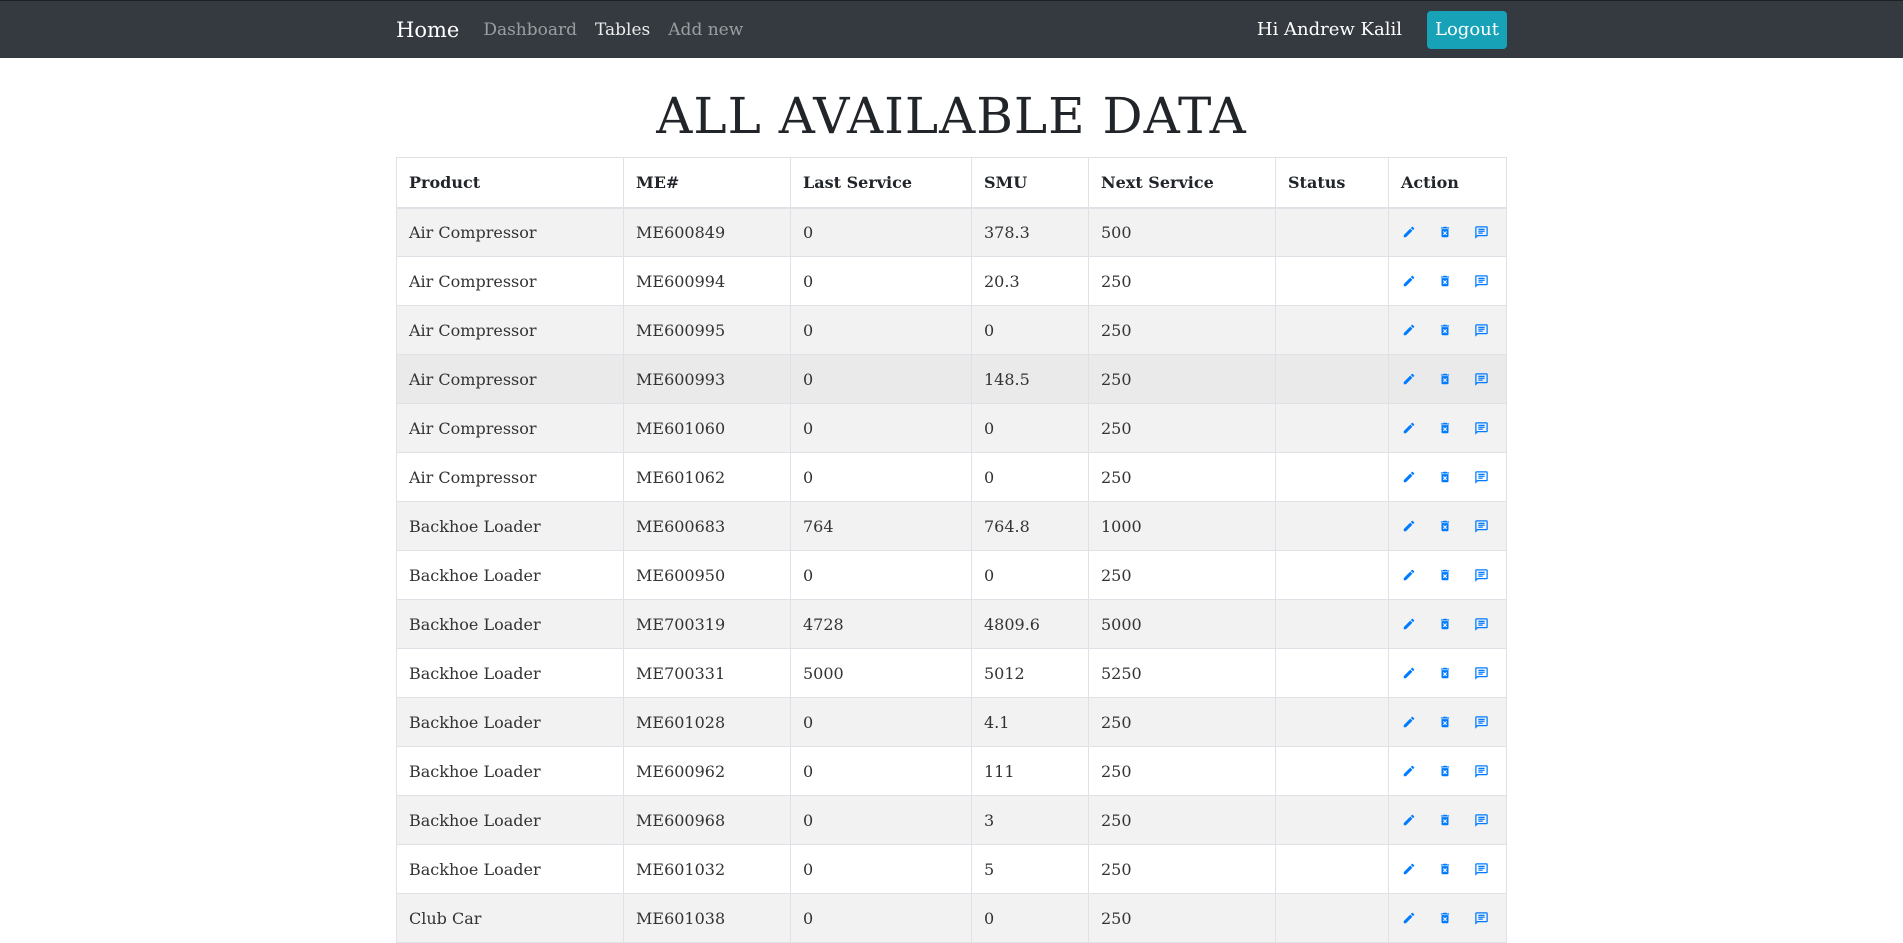 This screenshot has height=943, width=1903. I want to click on cell-me-number: ME601028, so click(707, 722).